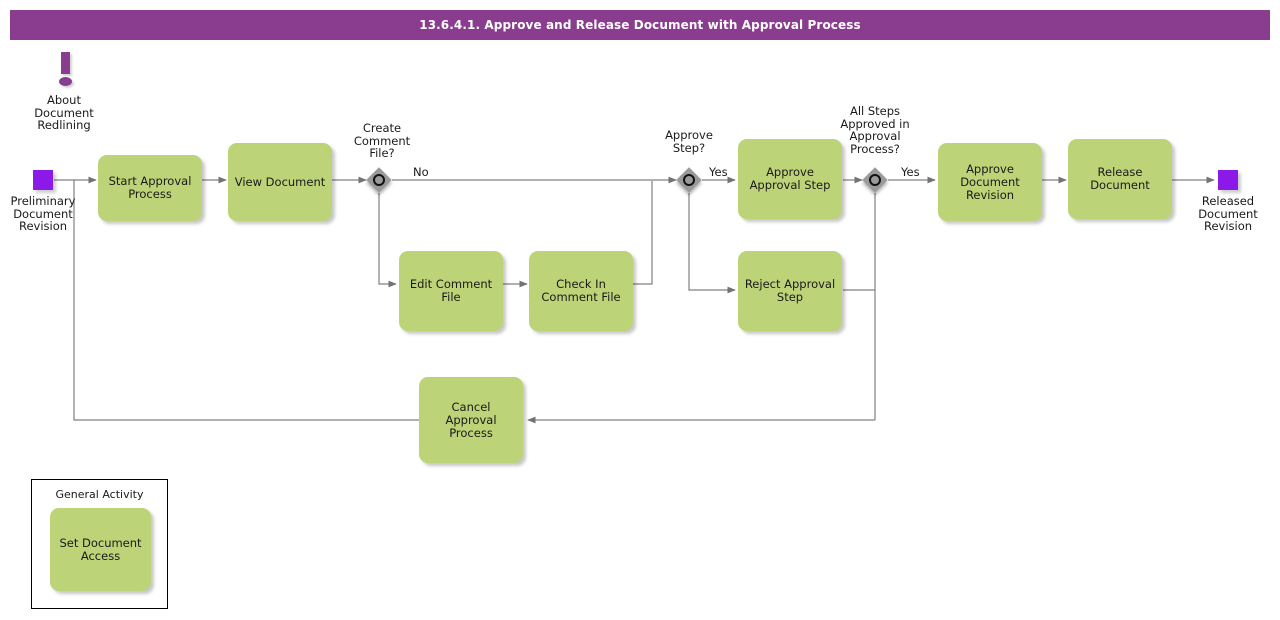  I want to click on gateway-approve-step, so click(689, 180).